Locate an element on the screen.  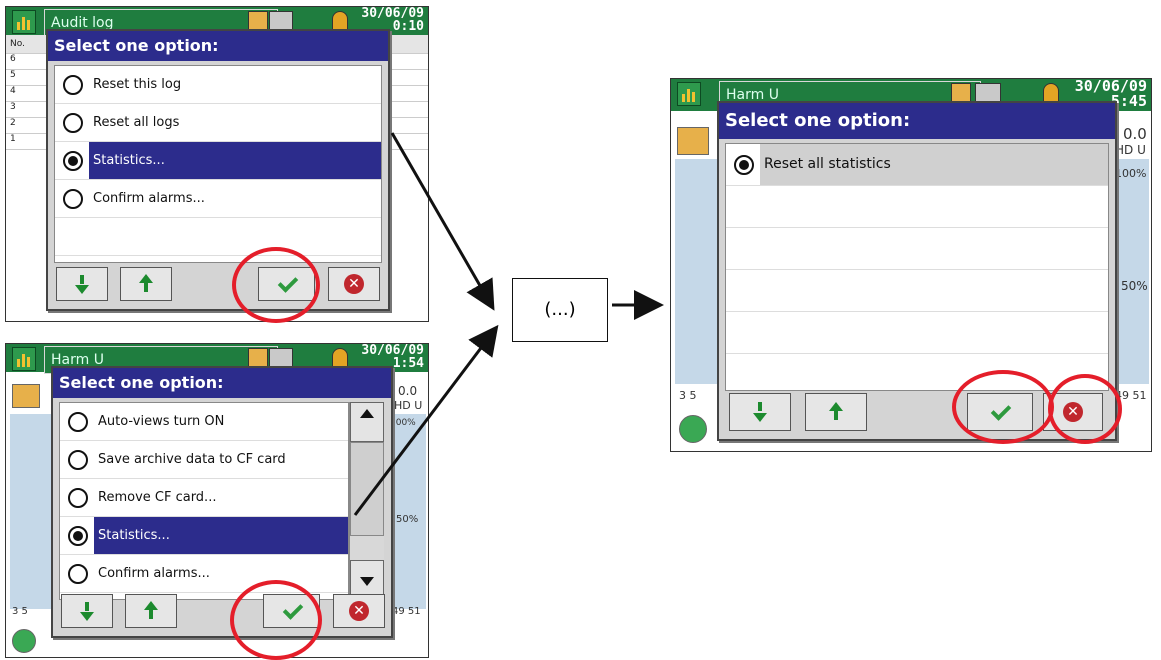
scroll-thumb is located at coordinates (367, 489).